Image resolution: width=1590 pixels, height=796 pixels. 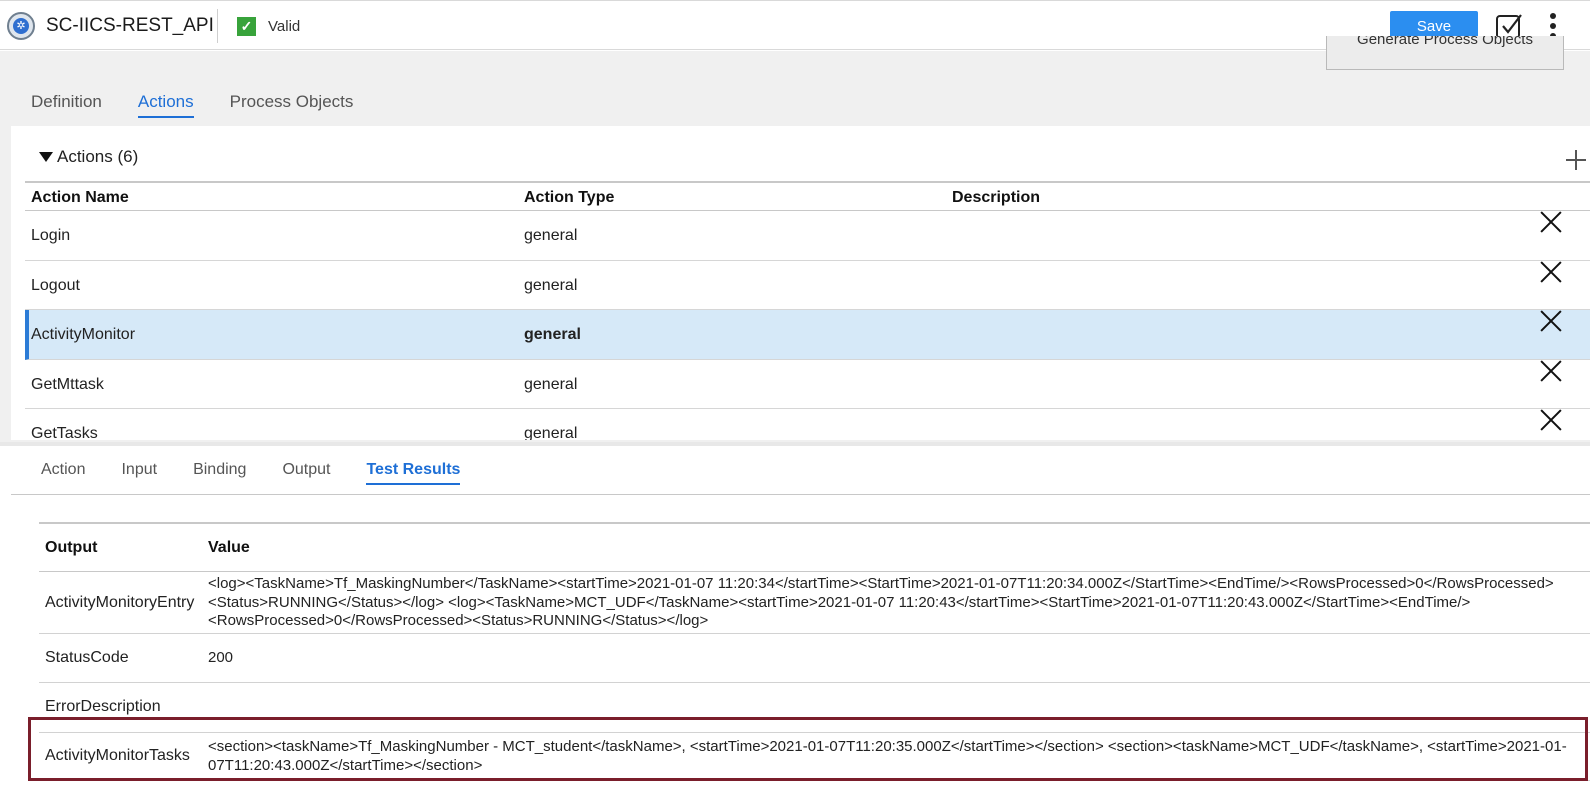 I want to click on output-name-cell: ActivityMonitoryEntry, so click(x=120, y=602).